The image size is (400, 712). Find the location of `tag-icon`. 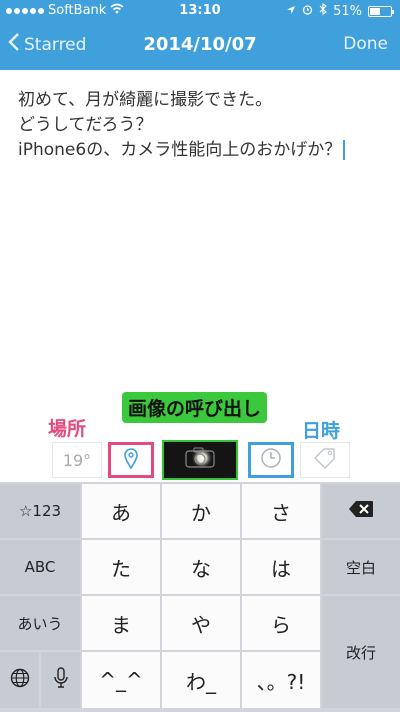

tag-icon is located at coordinates (325, 460).